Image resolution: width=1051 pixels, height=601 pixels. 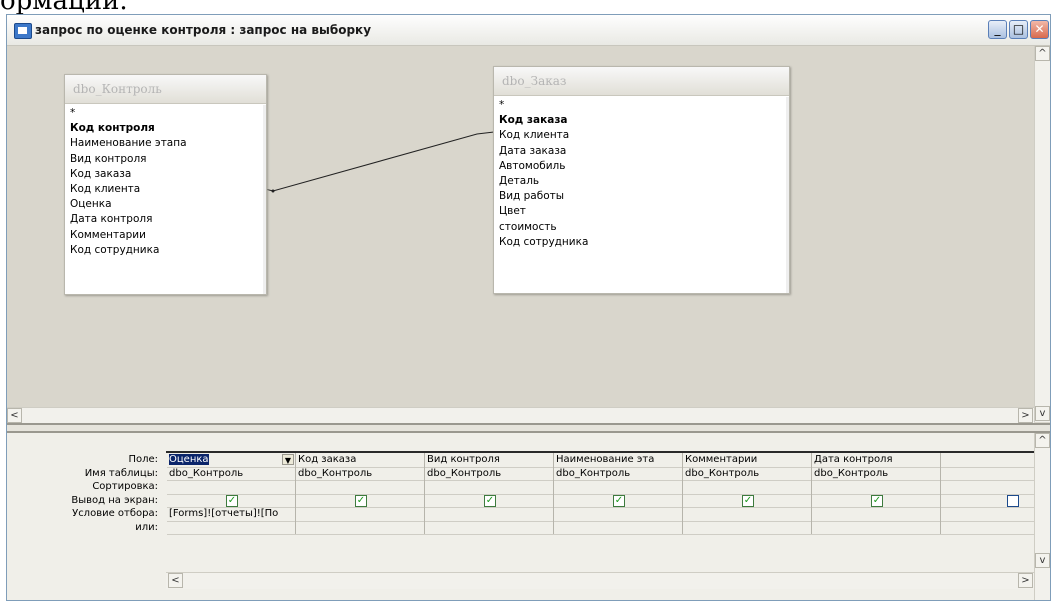 I want to click on field-list-item: Оценка, so click(x=165, y=204).